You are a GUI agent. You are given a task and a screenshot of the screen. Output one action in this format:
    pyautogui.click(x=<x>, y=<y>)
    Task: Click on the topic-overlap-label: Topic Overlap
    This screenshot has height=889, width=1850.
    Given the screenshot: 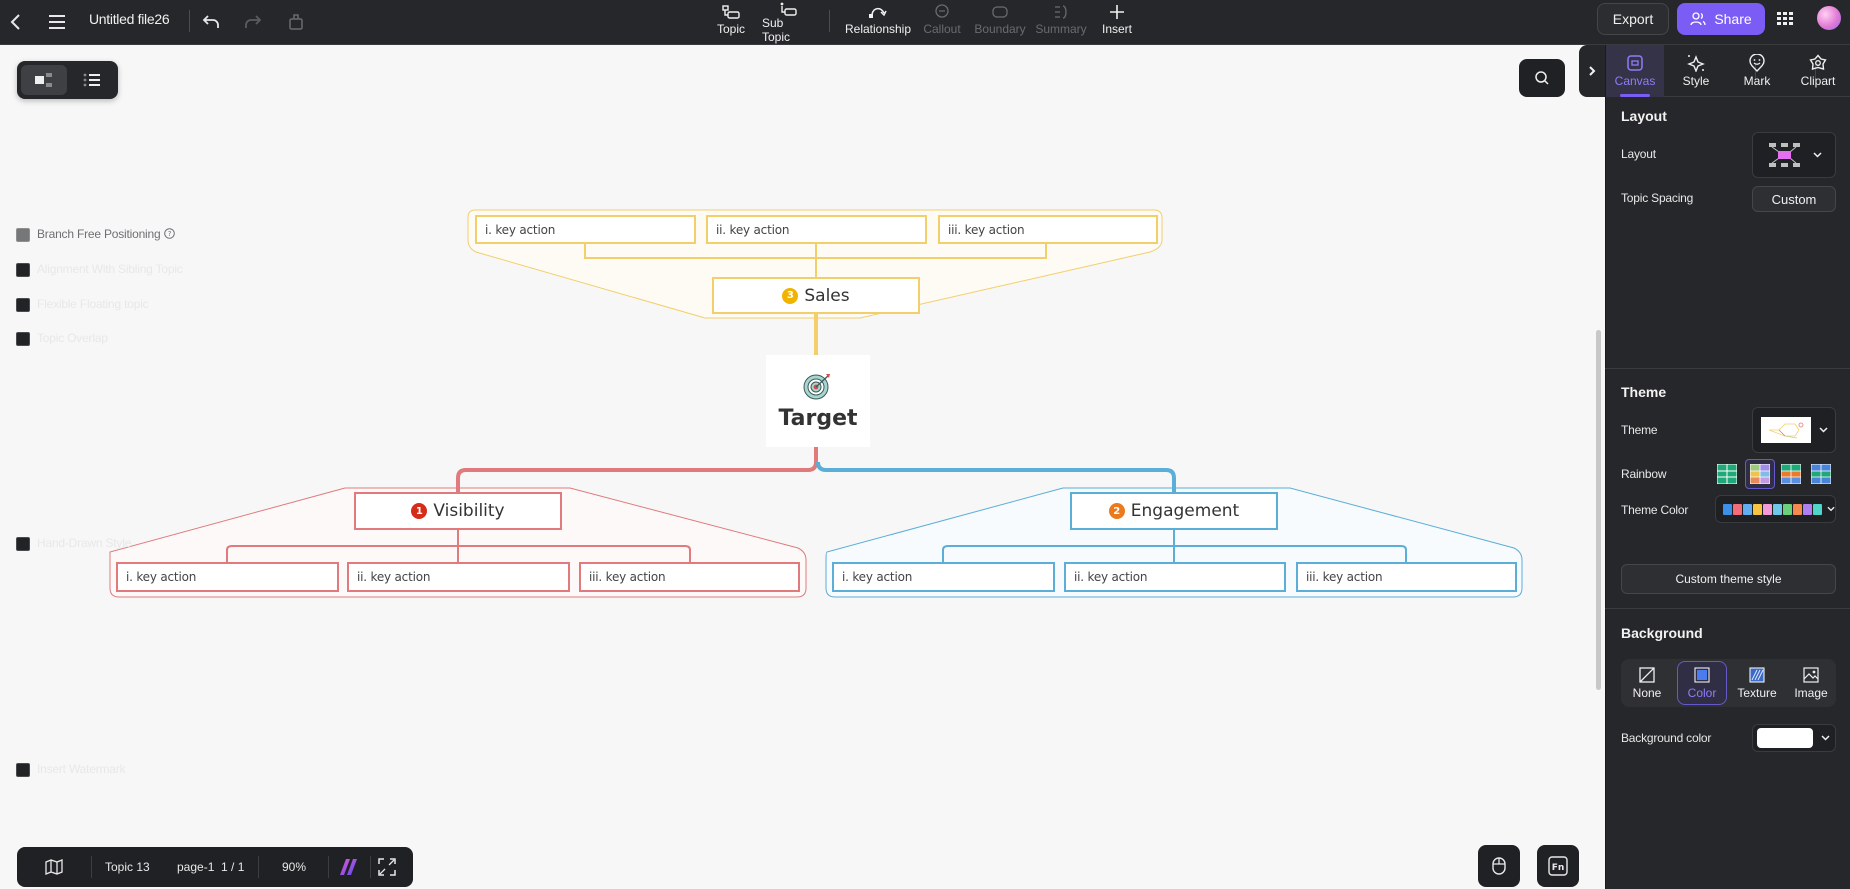 What is the action you would take?
    pyautogui.click(x=72, y=338)
    